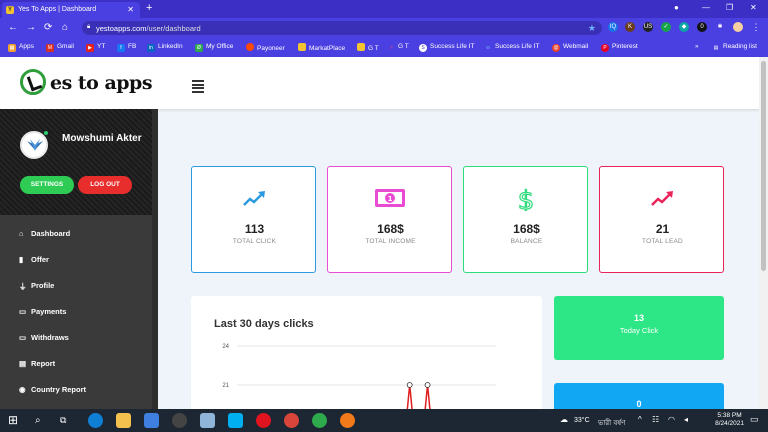 This screenshot has width=768, height=432. I want to click on close-tab-icon: ✕, so click(130, 9).